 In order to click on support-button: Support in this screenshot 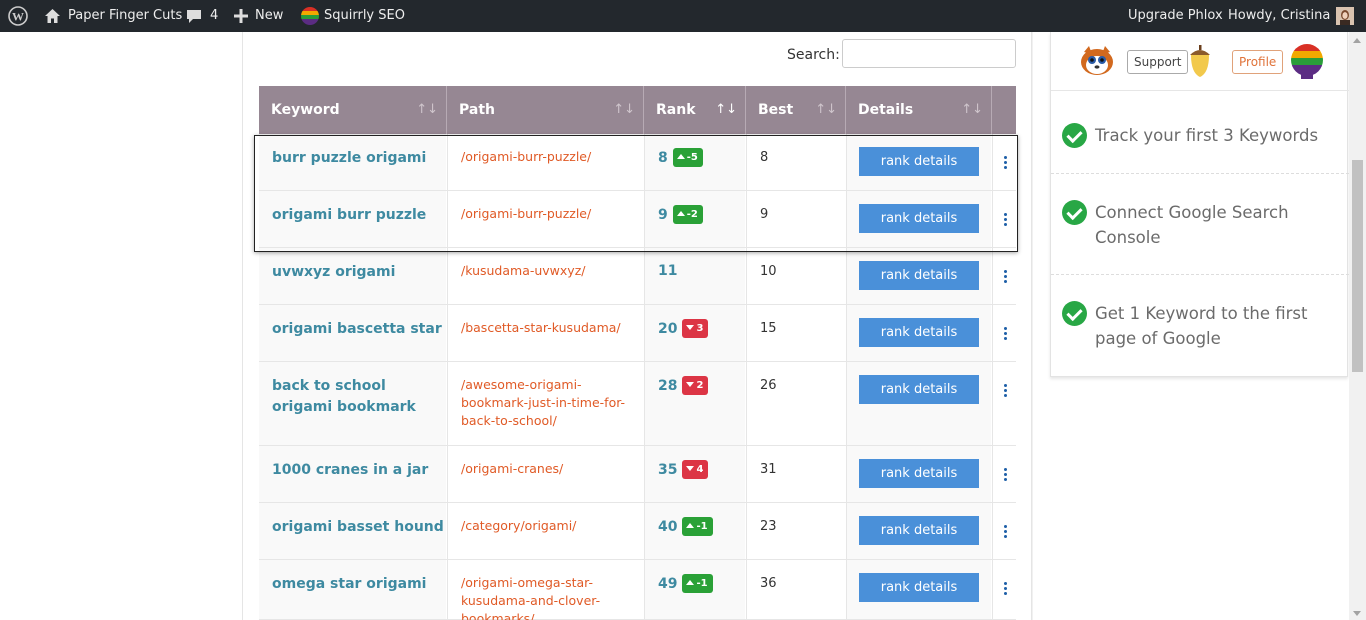, I will do `click(1158, 62)`.